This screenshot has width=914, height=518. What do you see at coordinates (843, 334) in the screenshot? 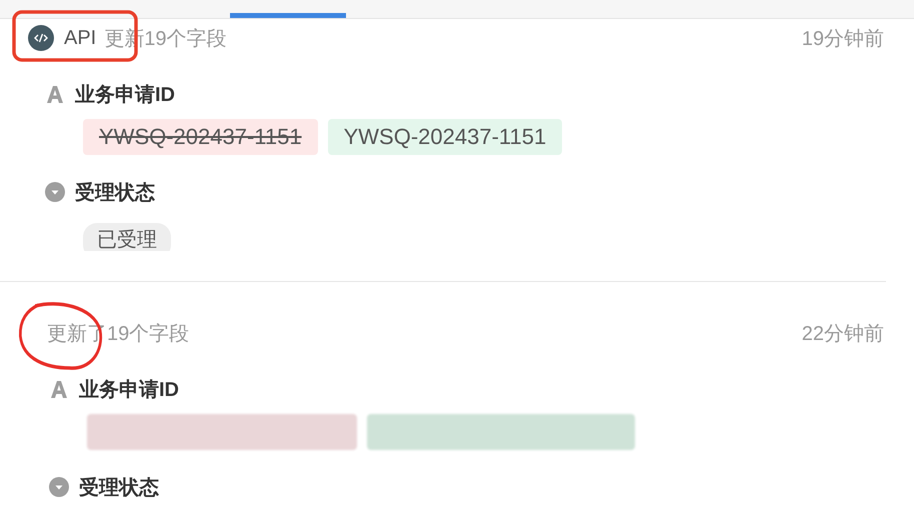
I see `timestamp: 22分钟前` at bounding box center [843, 334].